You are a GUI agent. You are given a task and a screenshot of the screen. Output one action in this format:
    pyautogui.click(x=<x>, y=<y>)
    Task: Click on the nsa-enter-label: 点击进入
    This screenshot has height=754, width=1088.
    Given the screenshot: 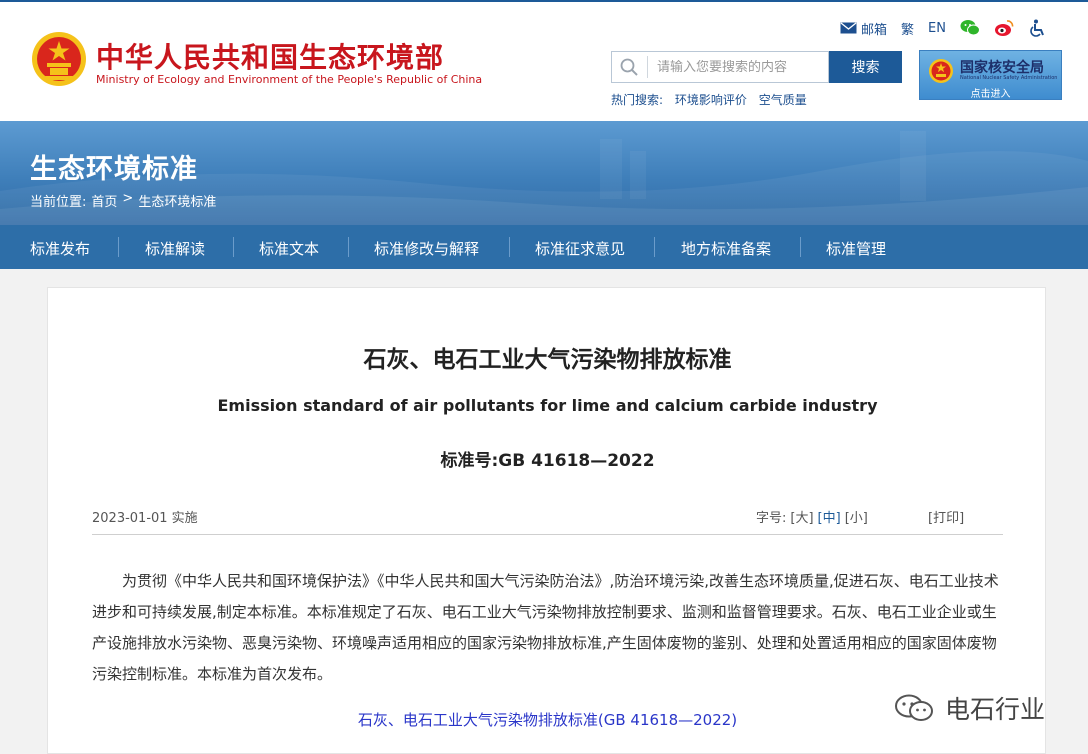 What is the action you would take?
    pyautogui.click(x=990, y=94)
    